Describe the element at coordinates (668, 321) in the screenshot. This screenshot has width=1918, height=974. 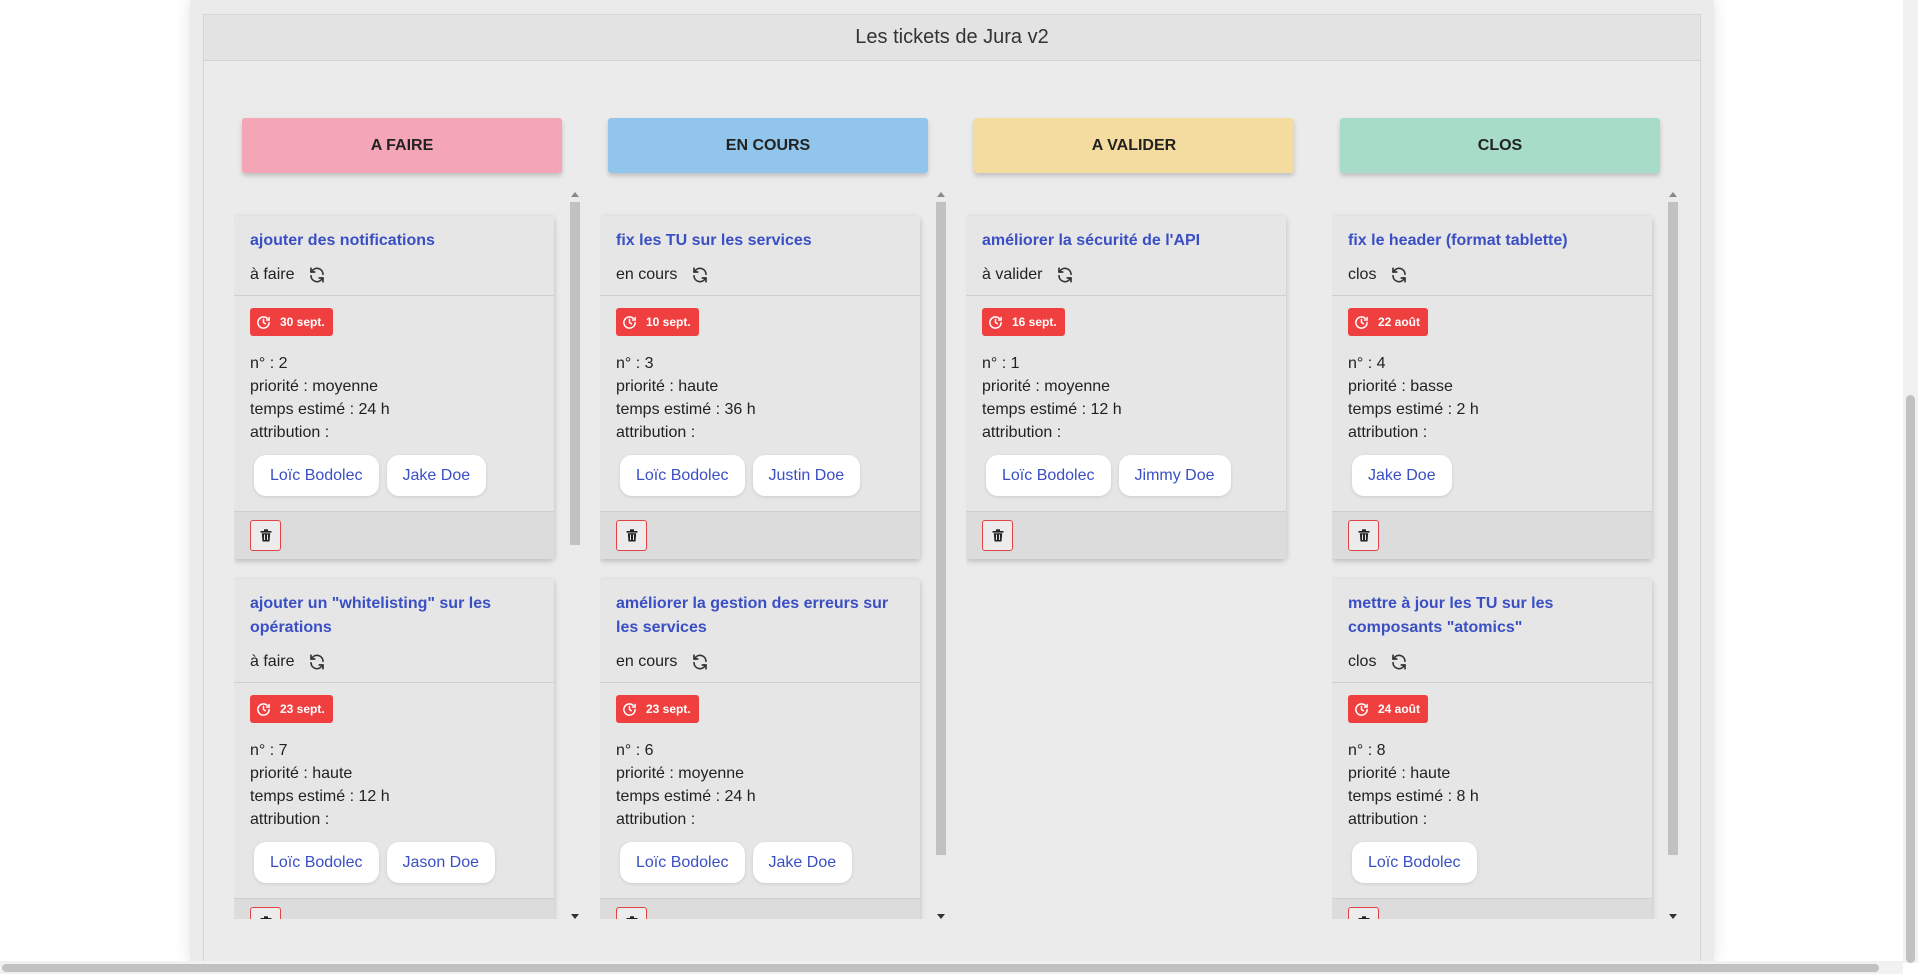
I see `due-date-label: 10 sept.` at that location.